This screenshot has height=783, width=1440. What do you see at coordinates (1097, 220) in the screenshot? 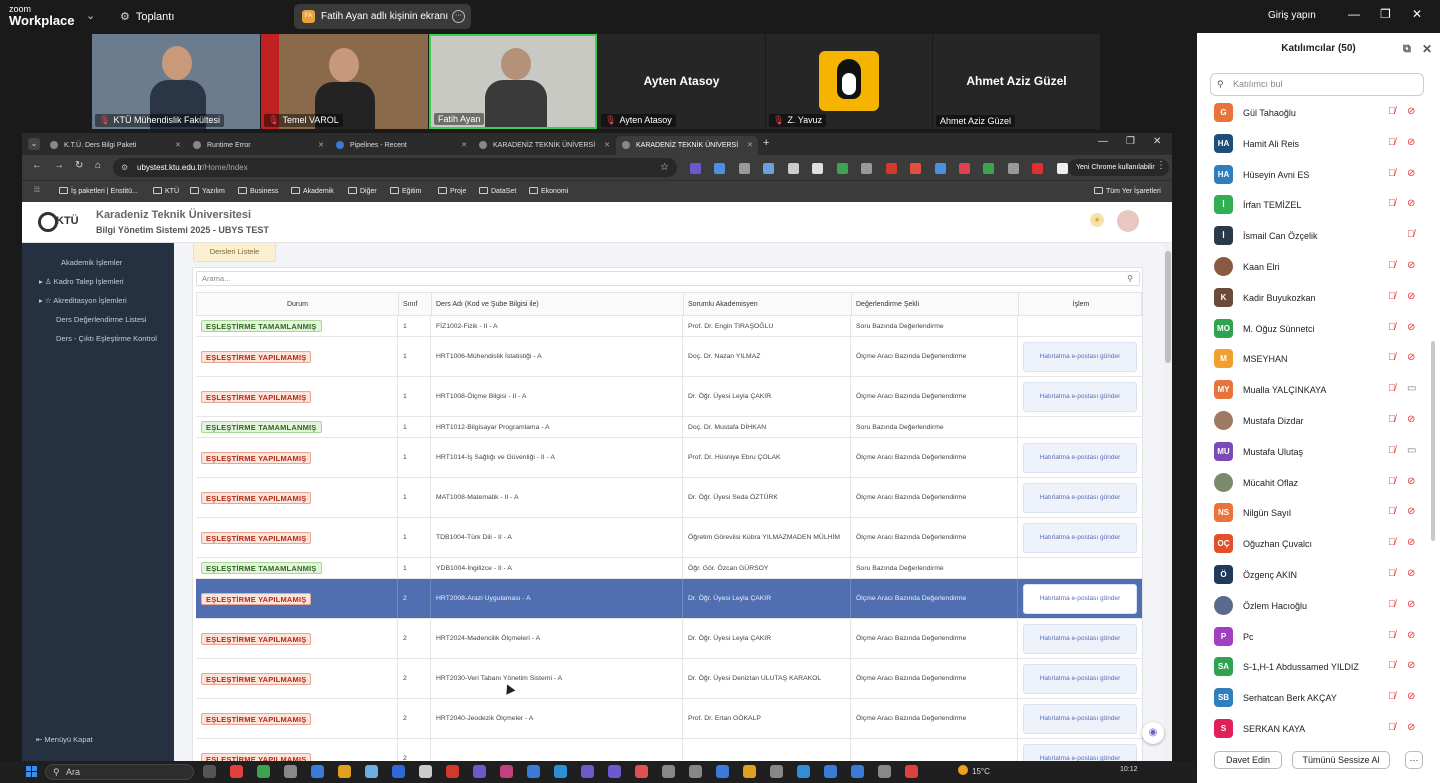
I see `theme-toggle-icon: ☀` at bounding box center [1097, 220].